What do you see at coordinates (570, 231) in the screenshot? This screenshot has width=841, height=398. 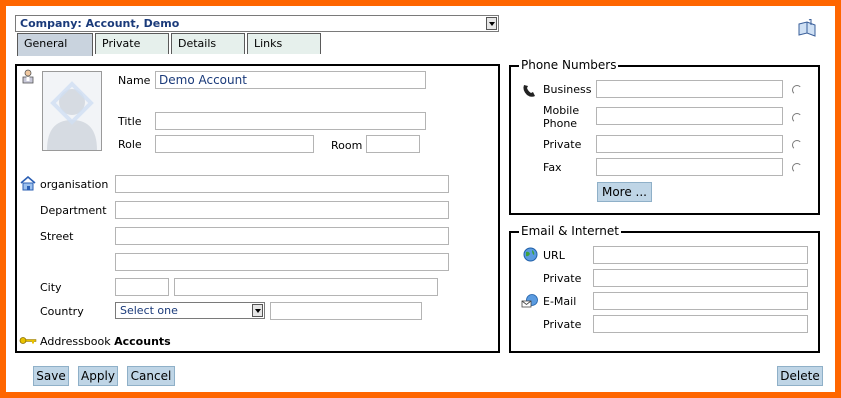 I see `email-internet-legend: Email & Internet` at bounding box center [570, 231].